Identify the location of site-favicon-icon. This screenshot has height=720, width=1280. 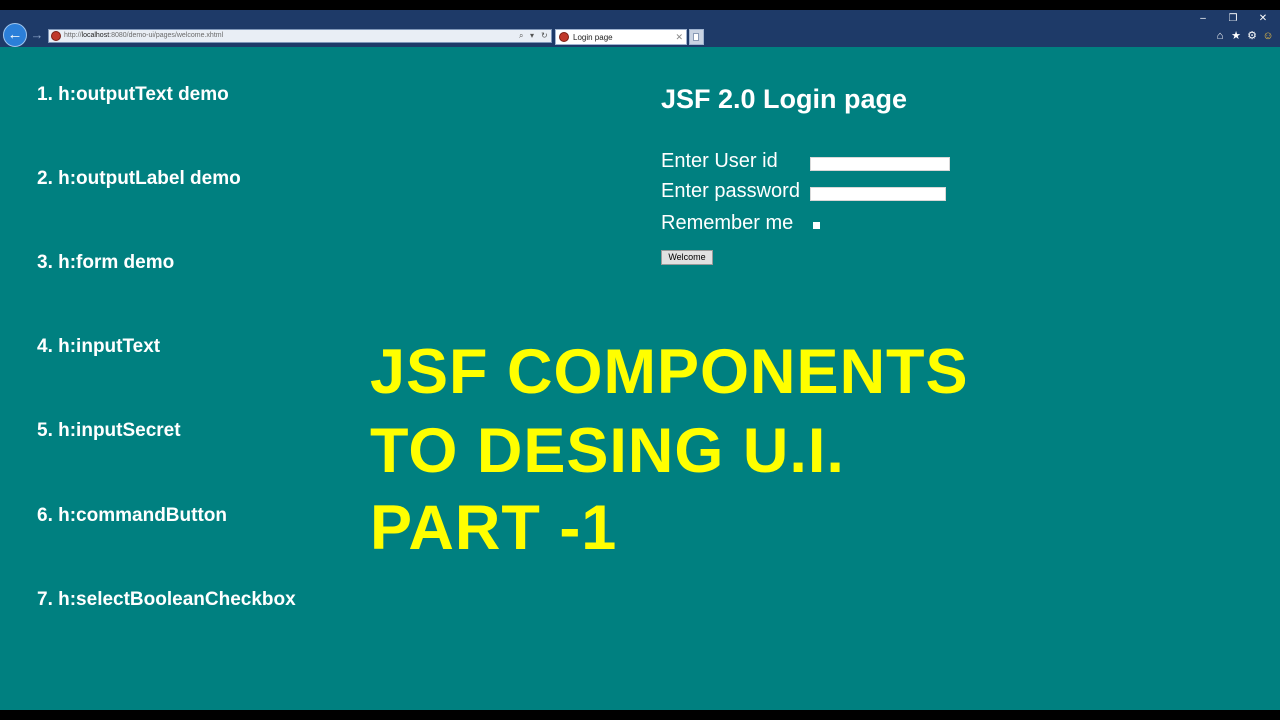
(56, 36).